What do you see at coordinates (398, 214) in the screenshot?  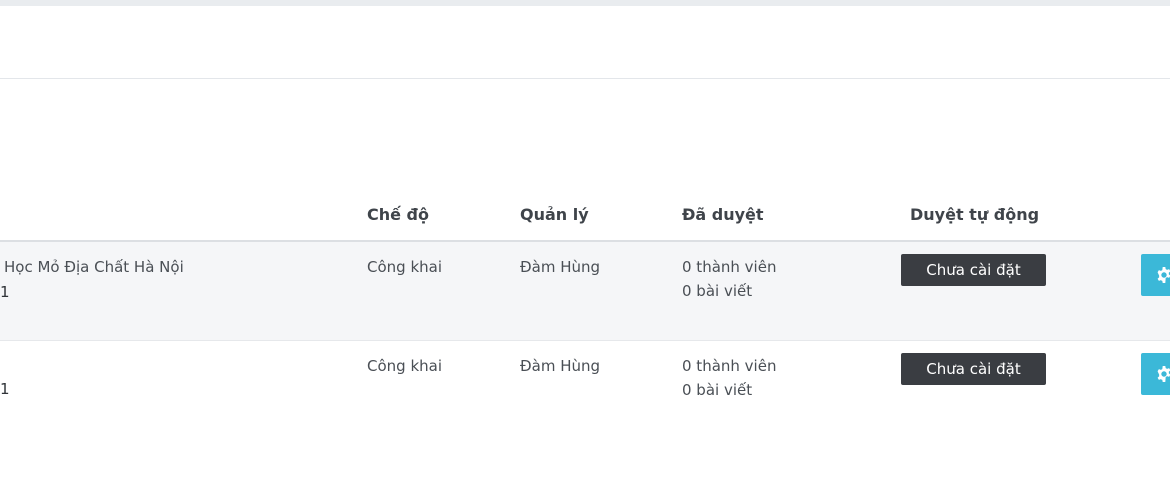 I see `column-header-mode: Chế độ` at bounding box center [398, 214].